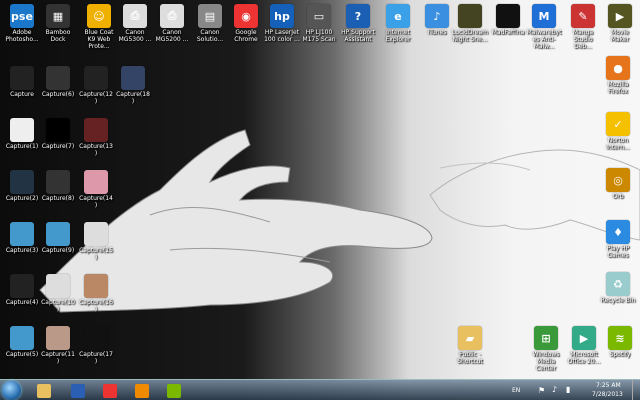 This screenshot has height=400, width=640. Describe the element at coordinates (607, 394) in the screenshot. I see `clock-date: 7/28/2013` at that location.